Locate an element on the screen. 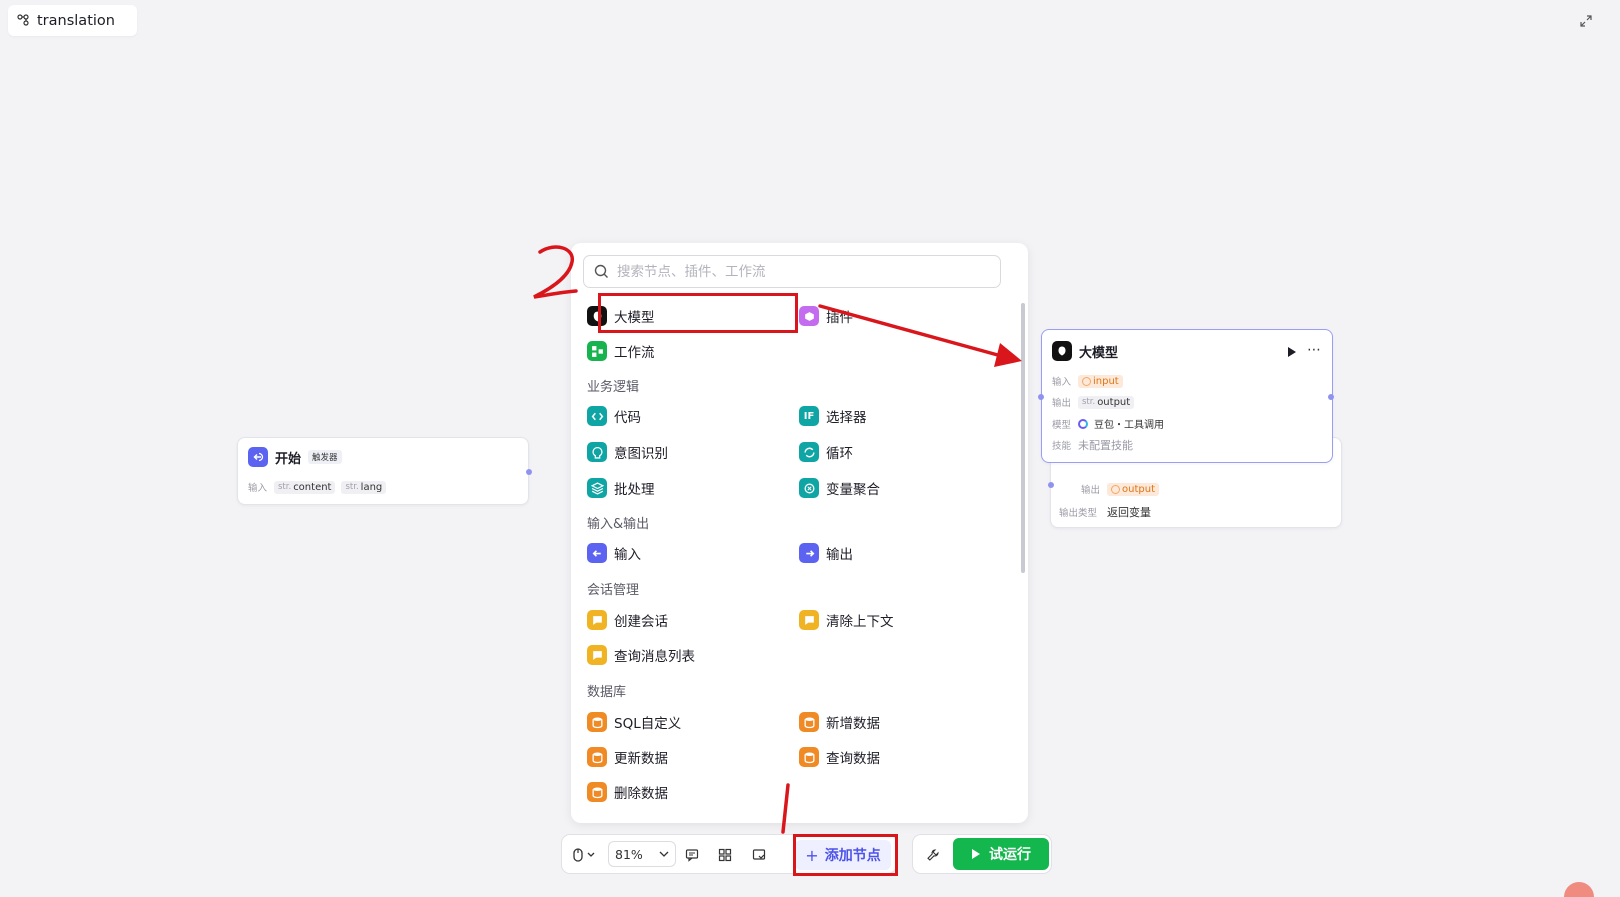 The width and height of the screenshot is (1620, 897). llm-output-tag: str. output is located at coordinates (1106, 402).